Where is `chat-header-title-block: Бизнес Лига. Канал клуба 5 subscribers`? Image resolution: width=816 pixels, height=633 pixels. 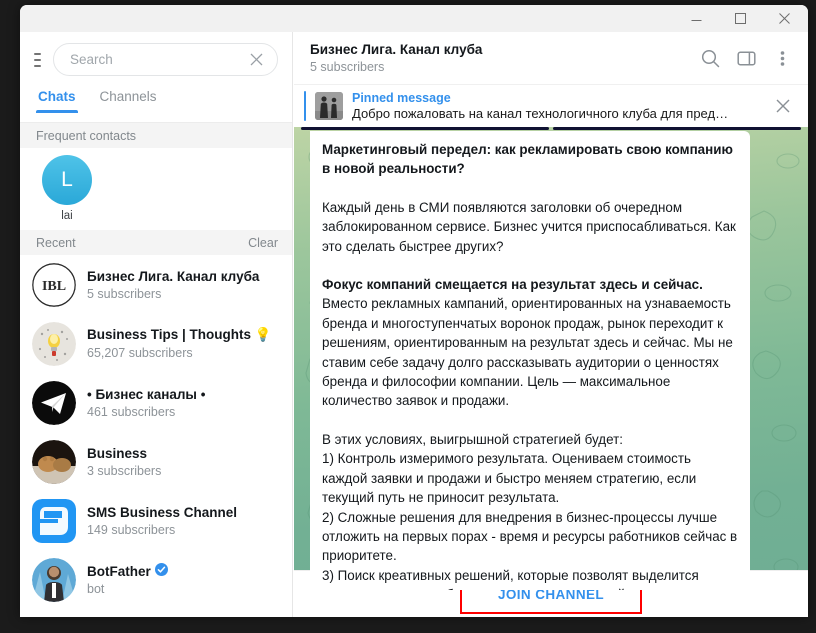
chat-header-title-block: Бизнес Лига. Канал клуба 5 subscribers is located at coordinates (501, 58).